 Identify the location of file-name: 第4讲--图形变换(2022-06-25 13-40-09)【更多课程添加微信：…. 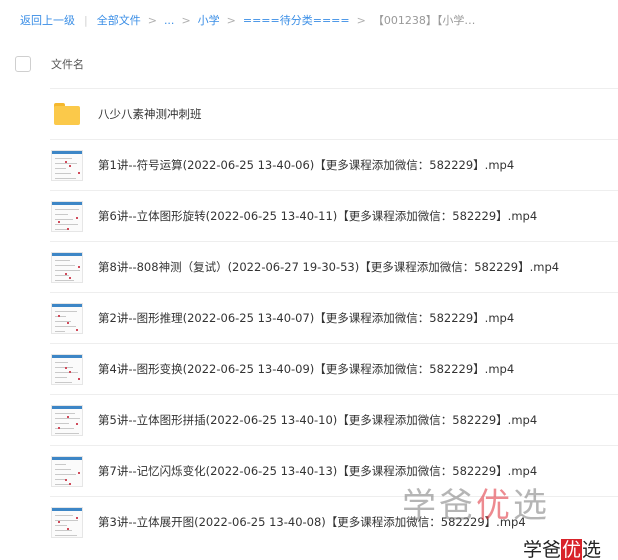
(306, 369).